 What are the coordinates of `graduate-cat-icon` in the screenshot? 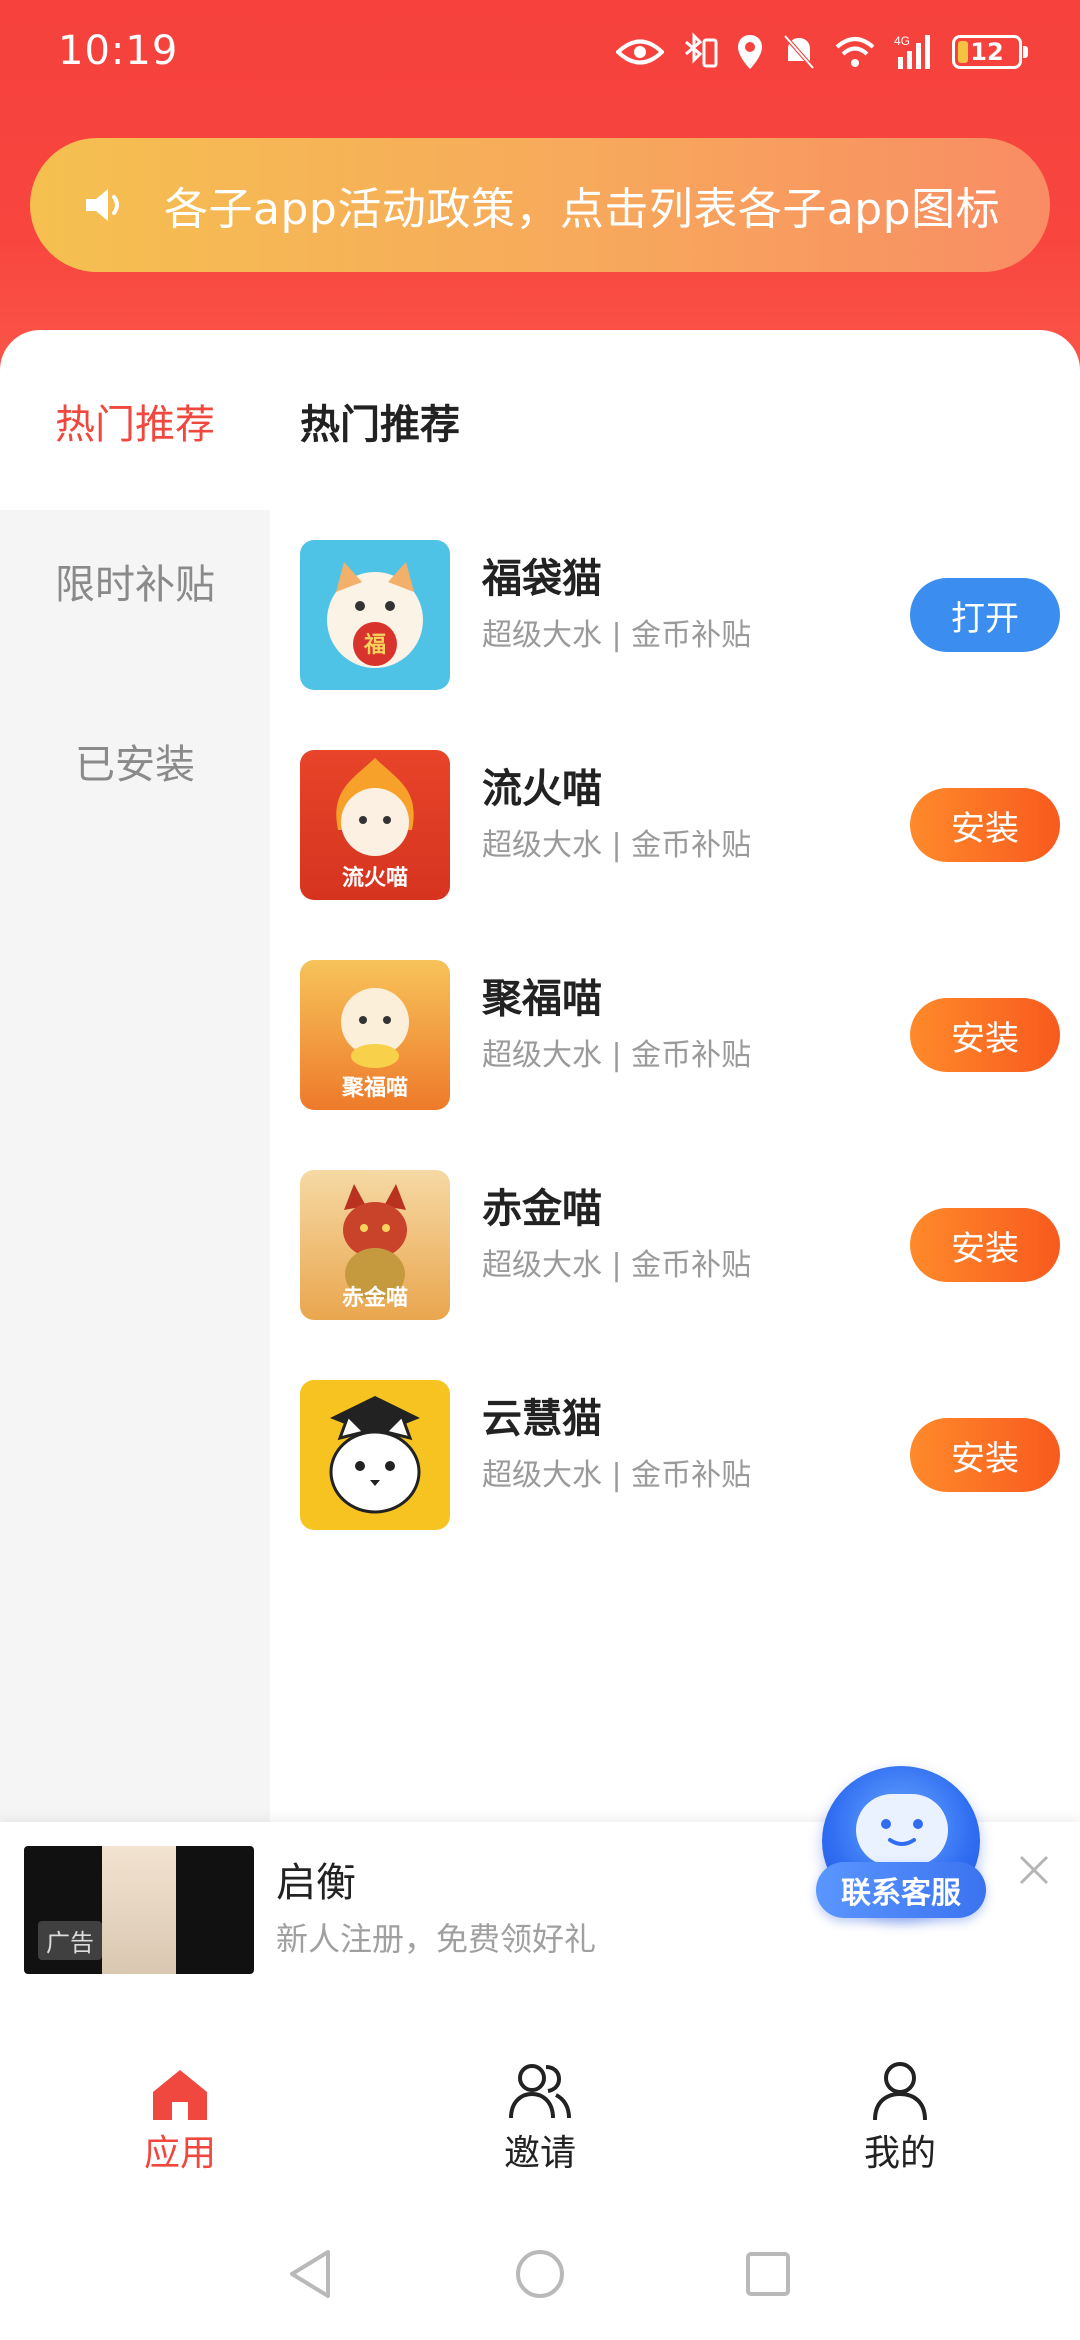 It's located at (375, 1455).